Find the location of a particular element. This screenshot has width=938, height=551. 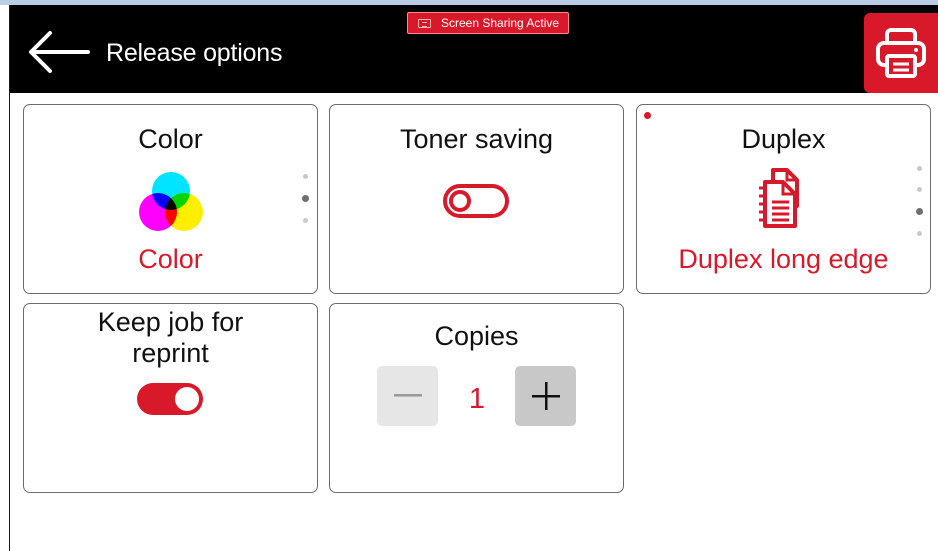

plus-icon is located at coordinates (545, 396).